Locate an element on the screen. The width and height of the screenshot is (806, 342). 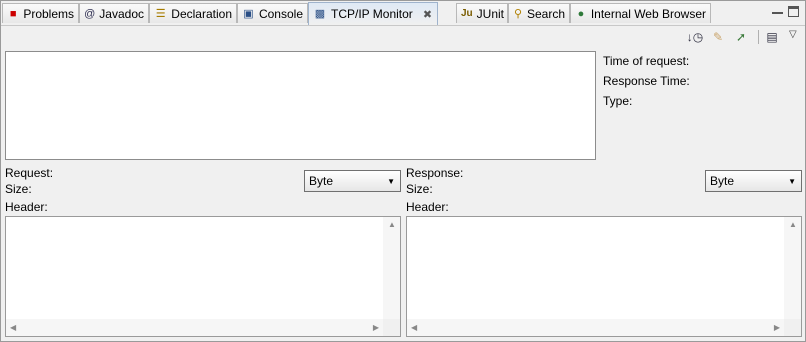
response-label: Response: is located at coordinates (435, 173).